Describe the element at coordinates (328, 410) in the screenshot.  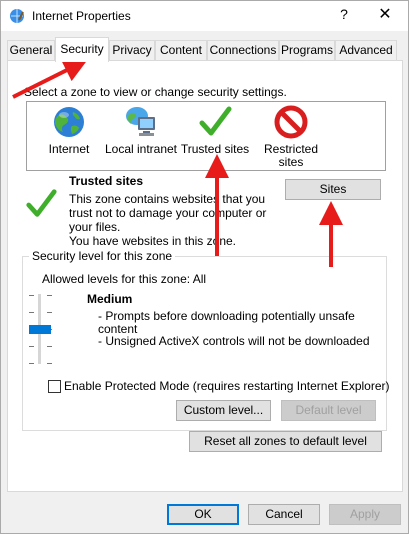
I see `default-level-button: Default level` at that location.